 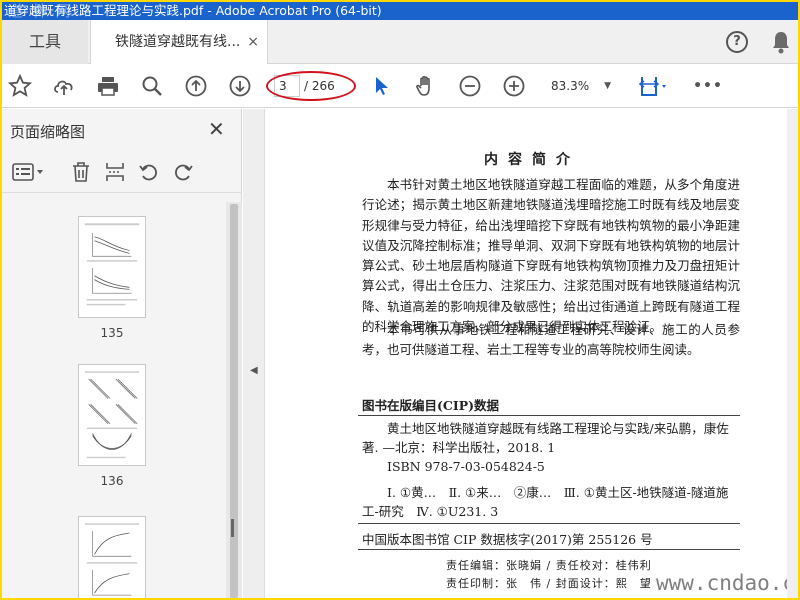 What do you see at coordinates (240, 86) in the screenshot?
I see `next-page-icon` at bounding box center [240, 86].